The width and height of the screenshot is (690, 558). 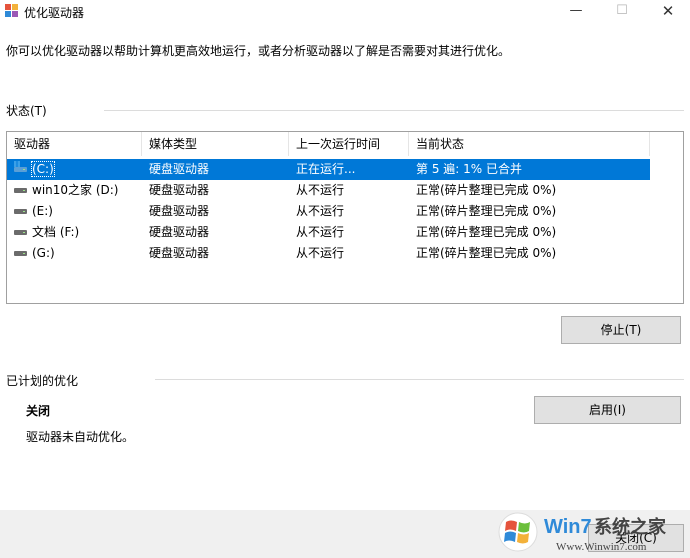 I want to click on drive-cell: win10之家 (D:), so click(x=74, y=190).